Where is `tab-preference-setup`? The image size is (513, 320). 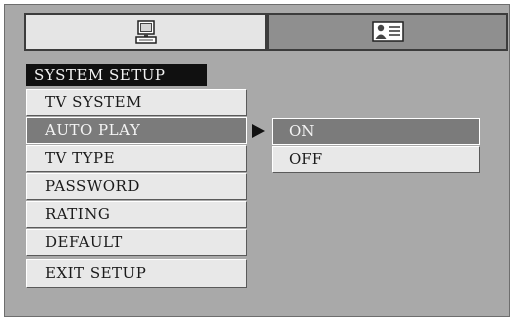
tab-preference-setup is located at coordinates (387, 32).